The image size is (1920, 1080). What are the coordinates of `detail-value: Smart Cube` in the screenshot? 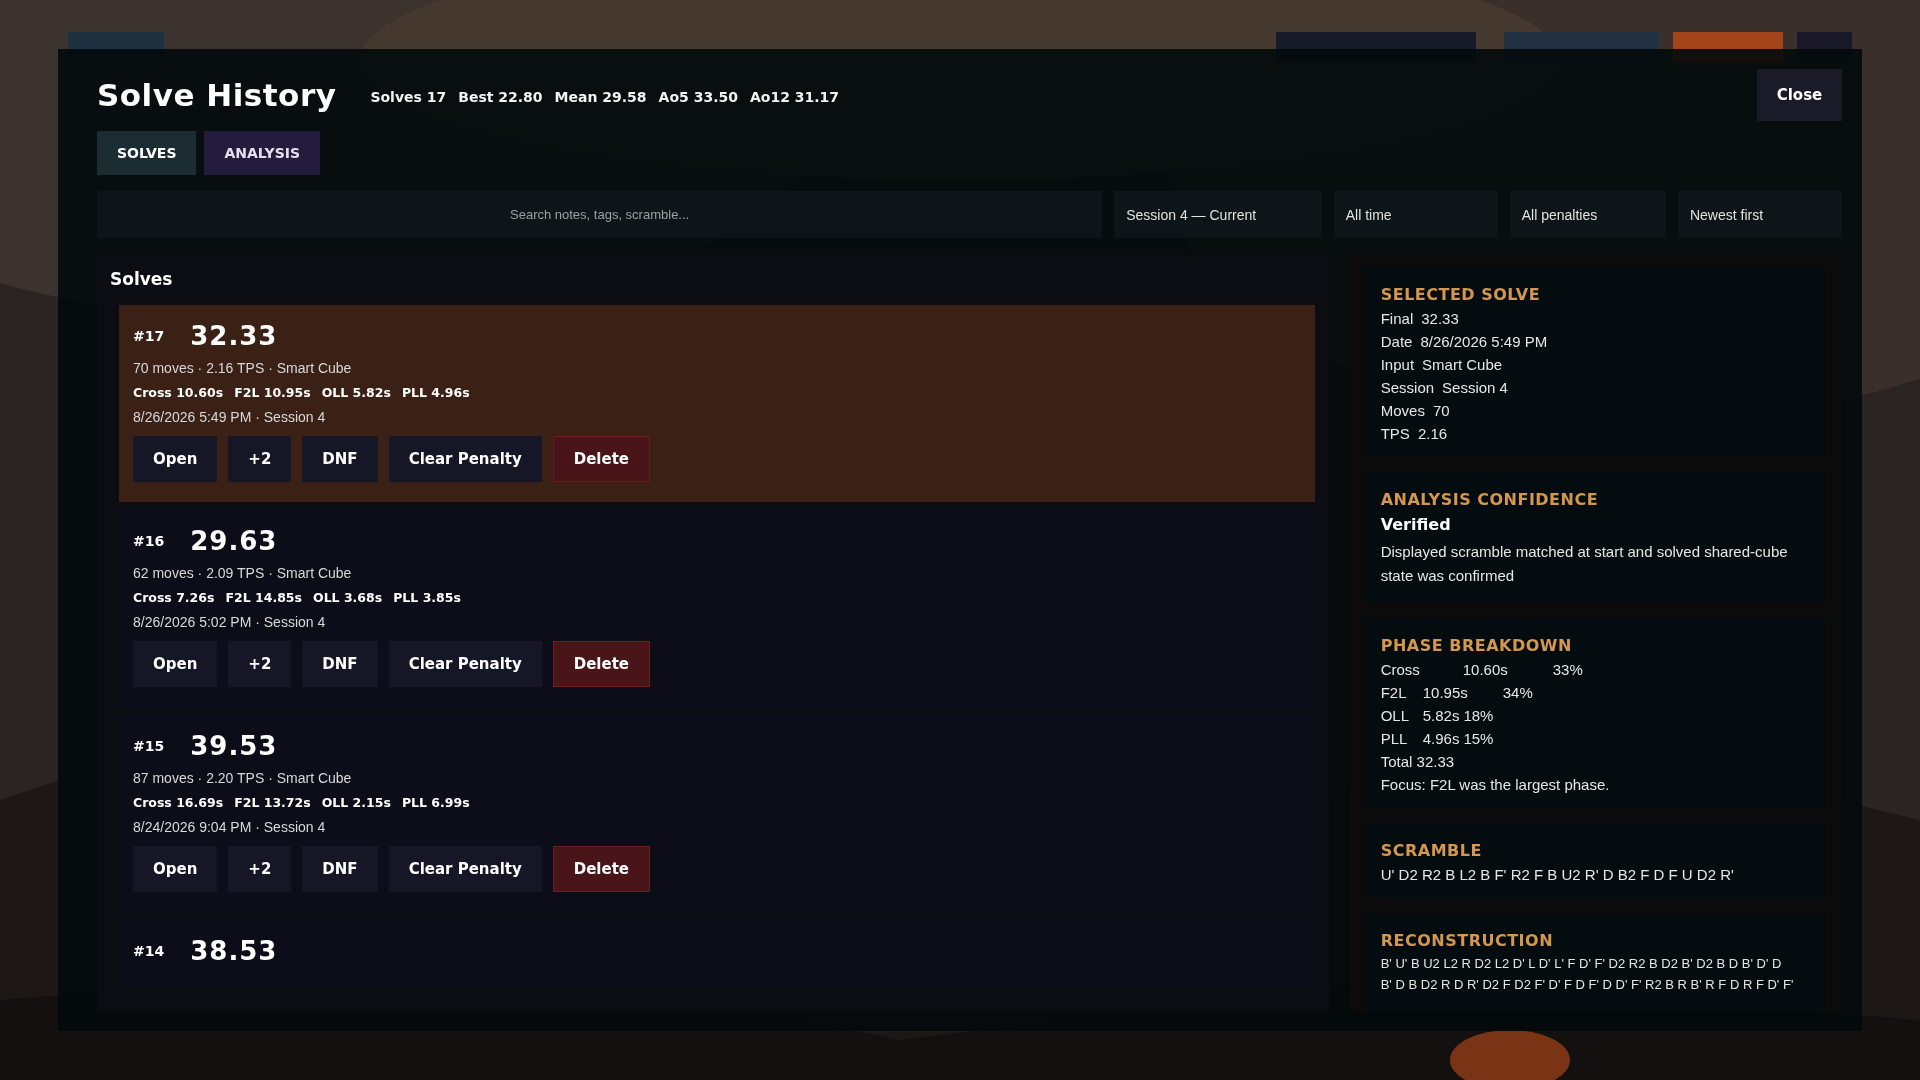 It's located at (1462, 364).